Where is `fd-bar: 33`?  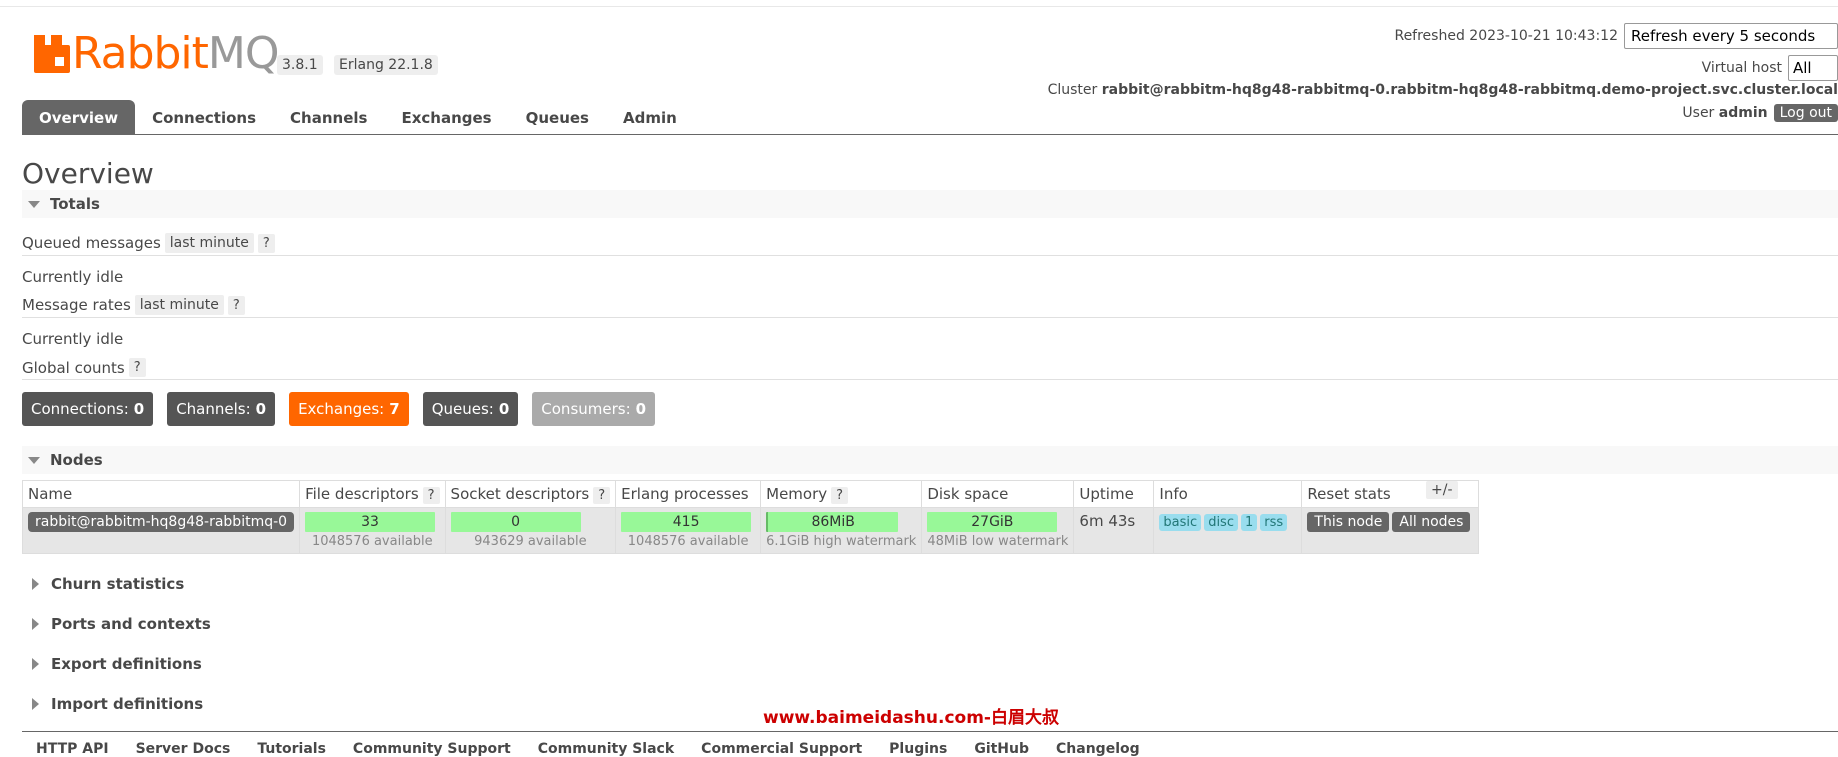 fd-bar: 33 is located at coordinates (370, 522).